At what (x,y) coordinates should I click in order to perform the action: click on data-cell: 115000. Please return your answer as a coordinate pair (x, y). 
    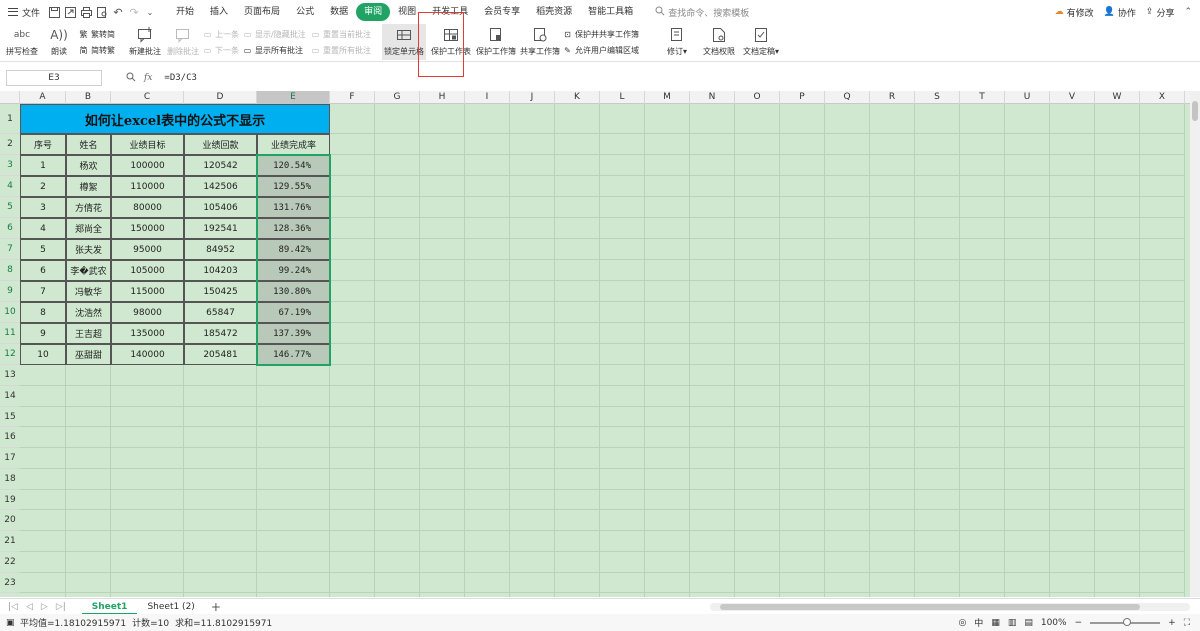
    Looking at the image, I should click on (147, 291).